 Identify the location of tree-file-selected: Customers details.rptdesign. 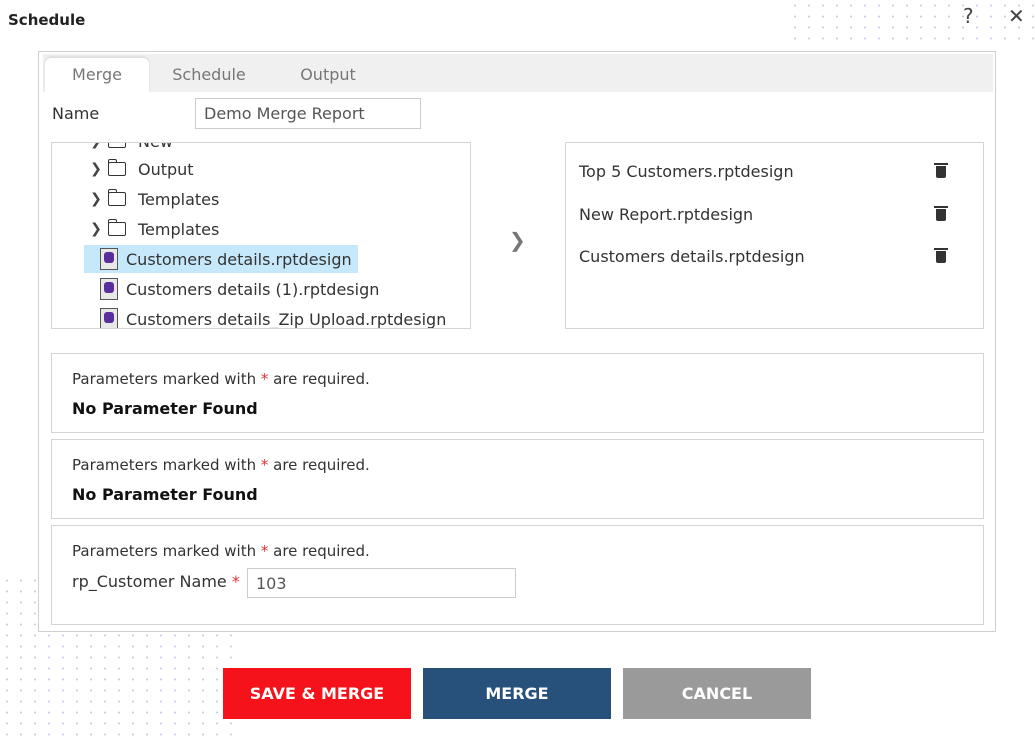
(221, 259).